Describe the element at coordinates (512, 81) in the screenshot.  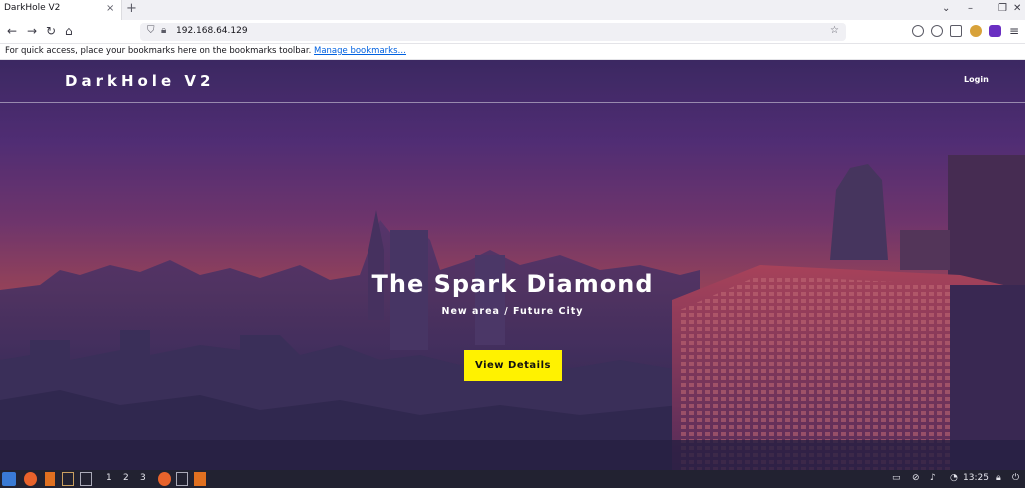
I see `site-header: DarkHole V2 Login` at that location.